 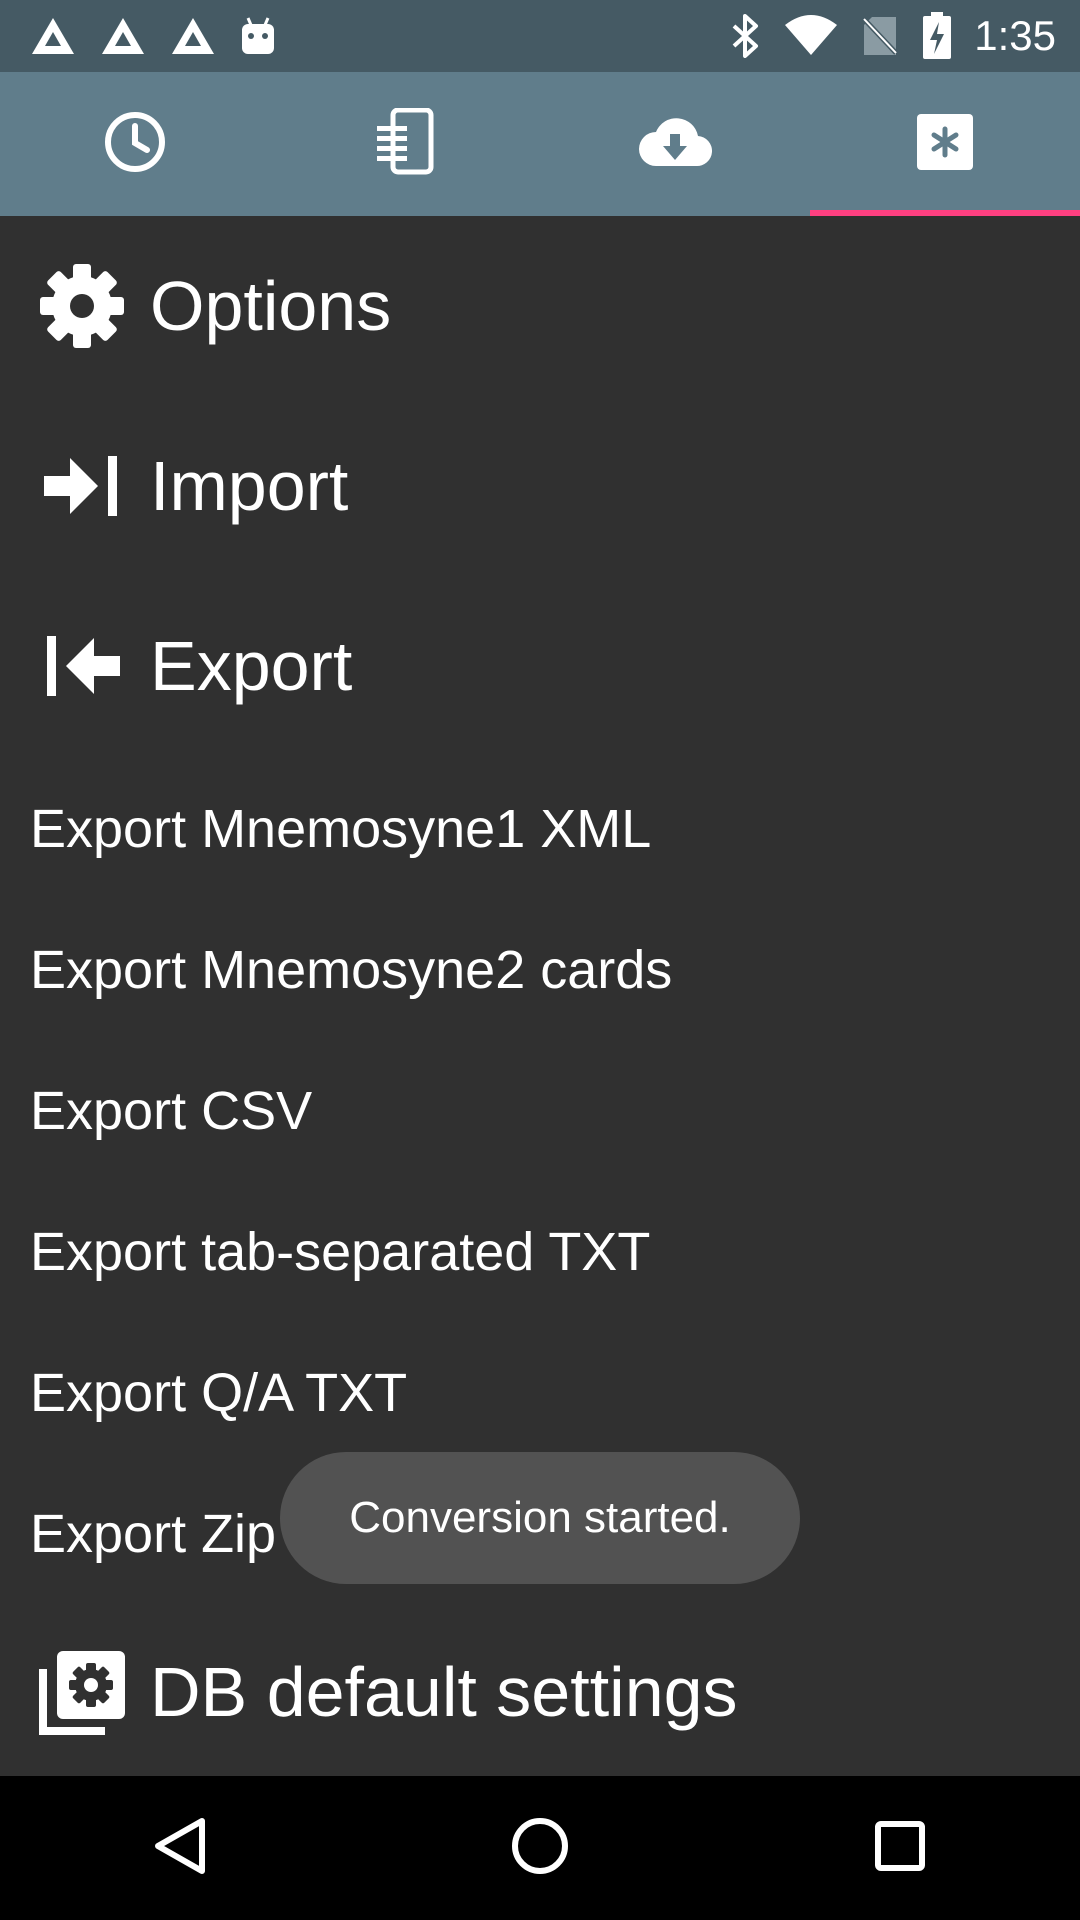 I want to click on export-option-label: Export Q/A TXT, so click(x=219, y=1392).